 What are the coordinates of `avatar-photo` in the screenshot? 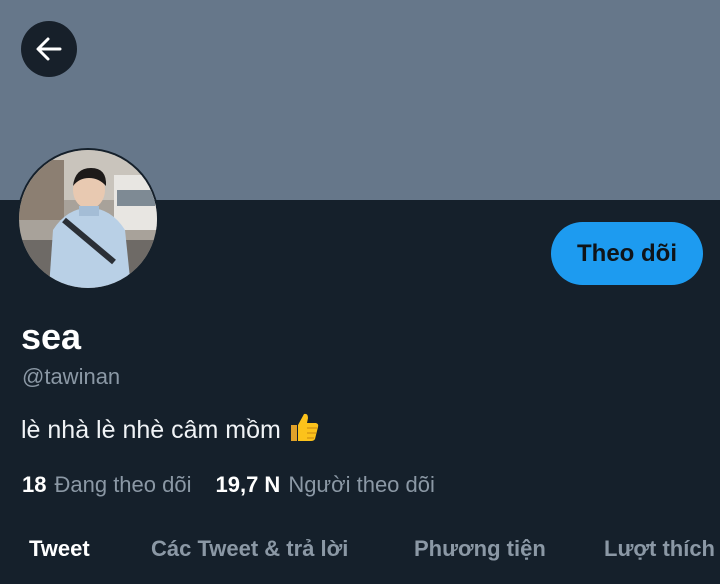 It's located at (88, 219).